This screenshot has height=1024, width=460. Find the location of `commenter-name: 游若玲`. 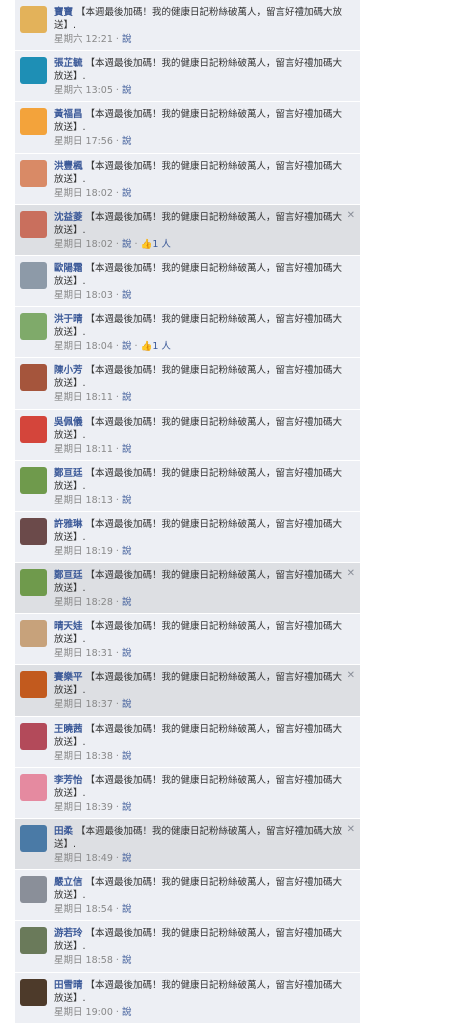

commenter-name: 游若玲 is located at coordinates (68, 933).